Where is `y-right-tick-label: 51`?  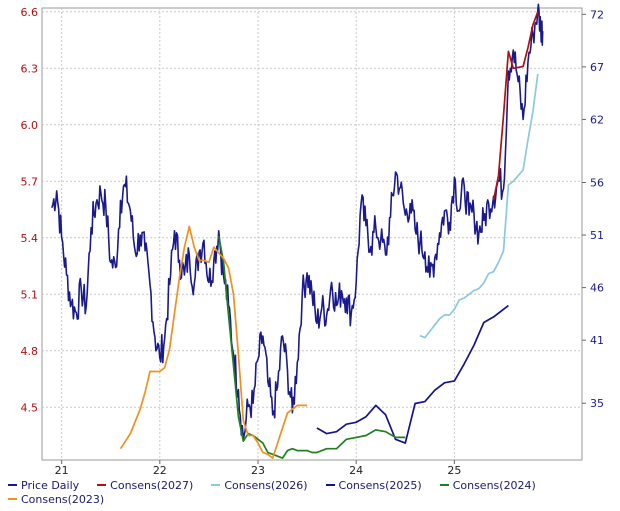 y-right-tick-label: 51 is located at coordinates (597, 235).